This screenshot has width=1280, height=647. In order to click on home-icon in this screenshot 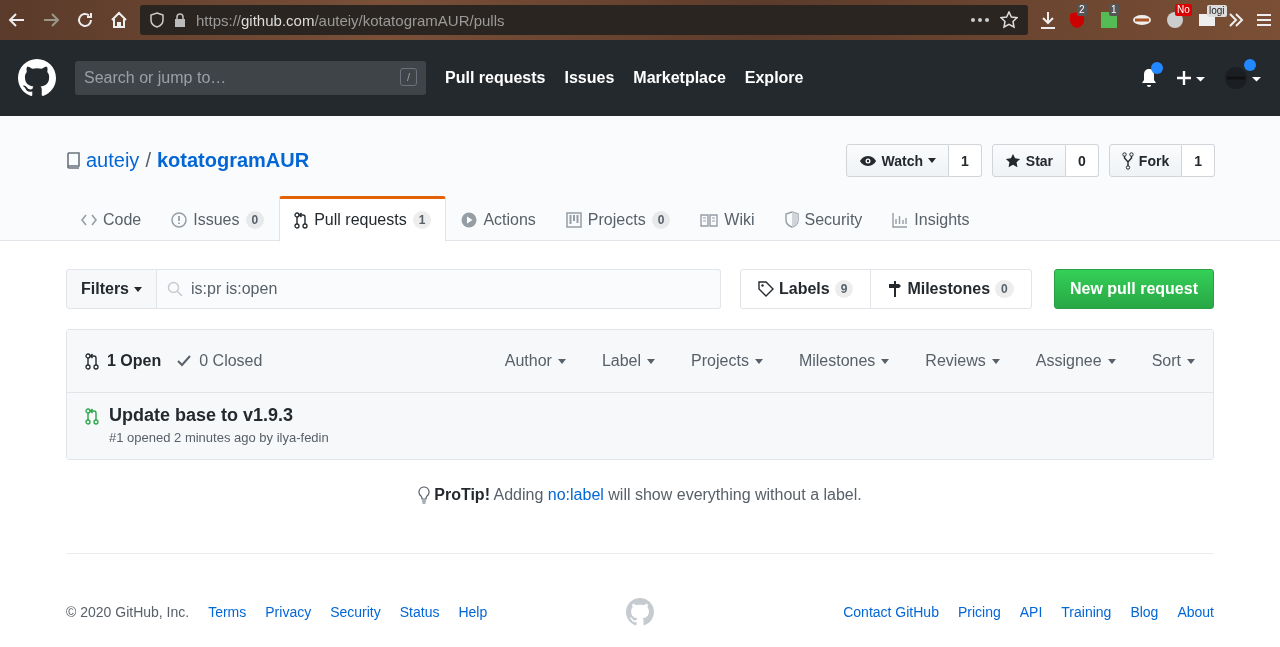, I will do `click(119, 20)`.